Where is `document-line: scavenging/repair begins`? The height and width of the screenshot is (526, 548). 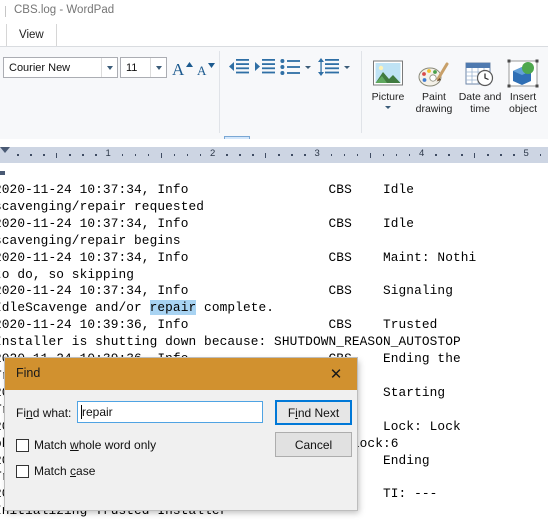 document-line: scavenging/repair begins is located at coordinates (90, 240).